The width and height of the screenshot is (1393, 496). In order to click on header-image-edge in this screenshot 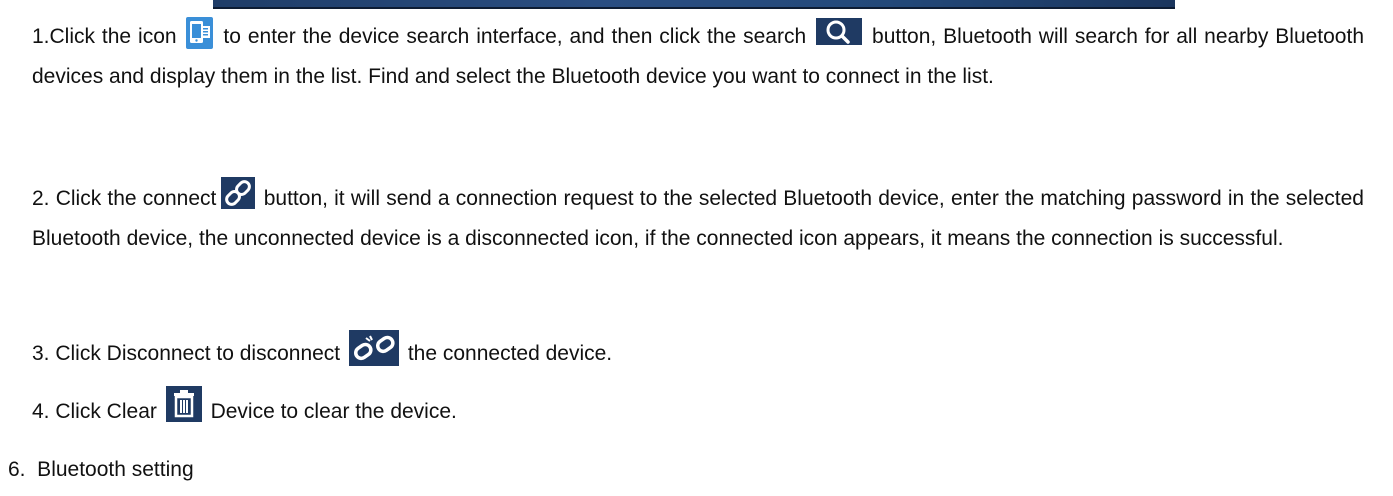, I will do `click(694, 4)`.